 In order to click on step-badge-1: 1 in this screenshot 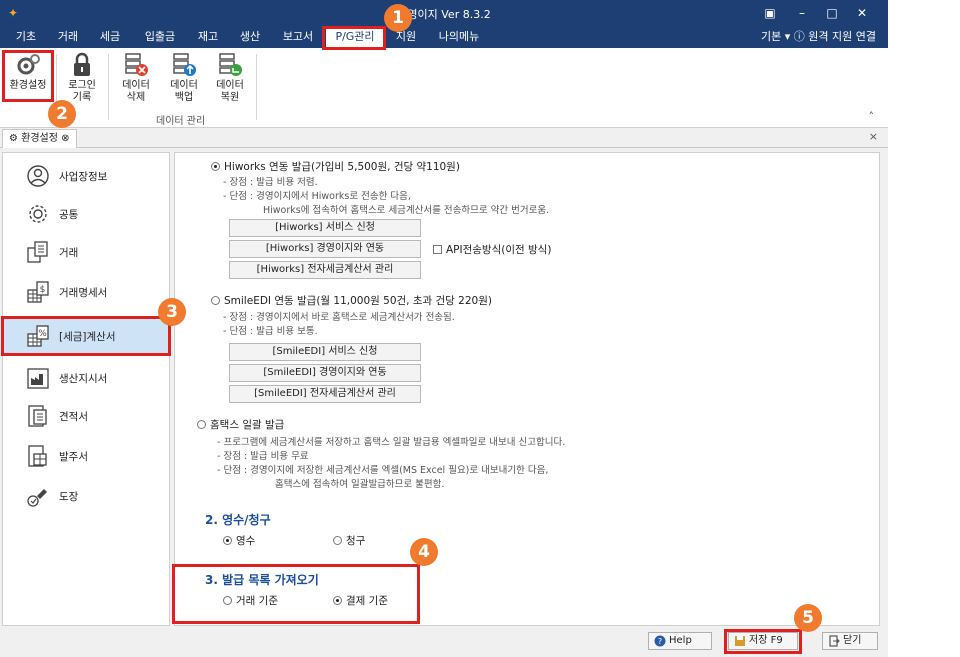, I will do `click(398, 18)`.